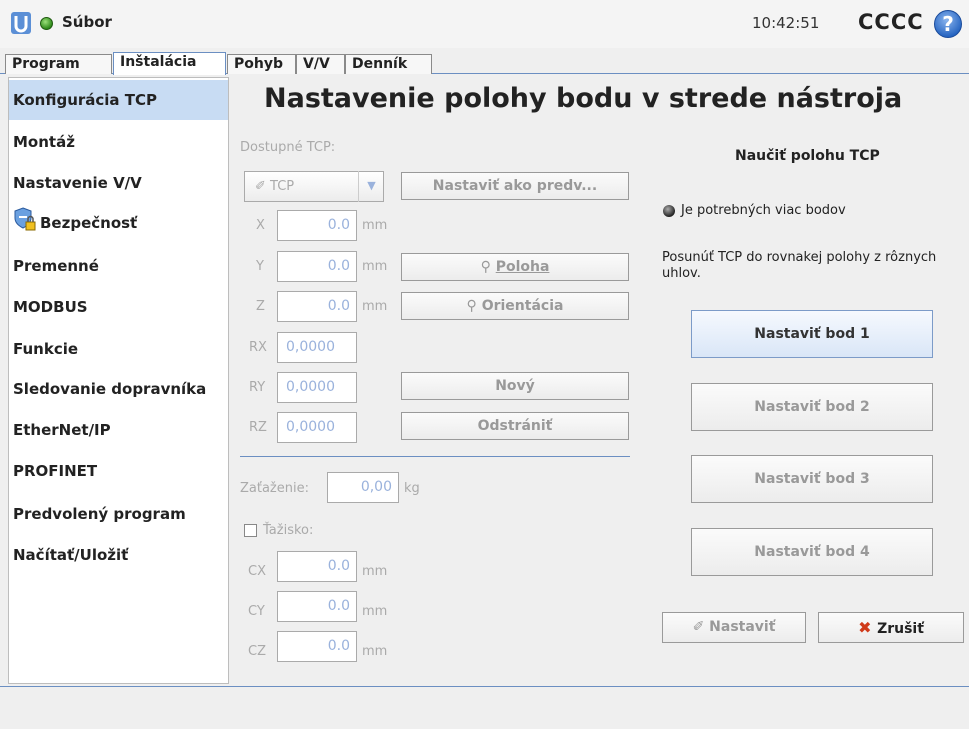 The image size is (969, 729). What do you see at coordinates (257, 387) in the screenshot?
I see `ry-label: RY` at bounding box center [257, 387].